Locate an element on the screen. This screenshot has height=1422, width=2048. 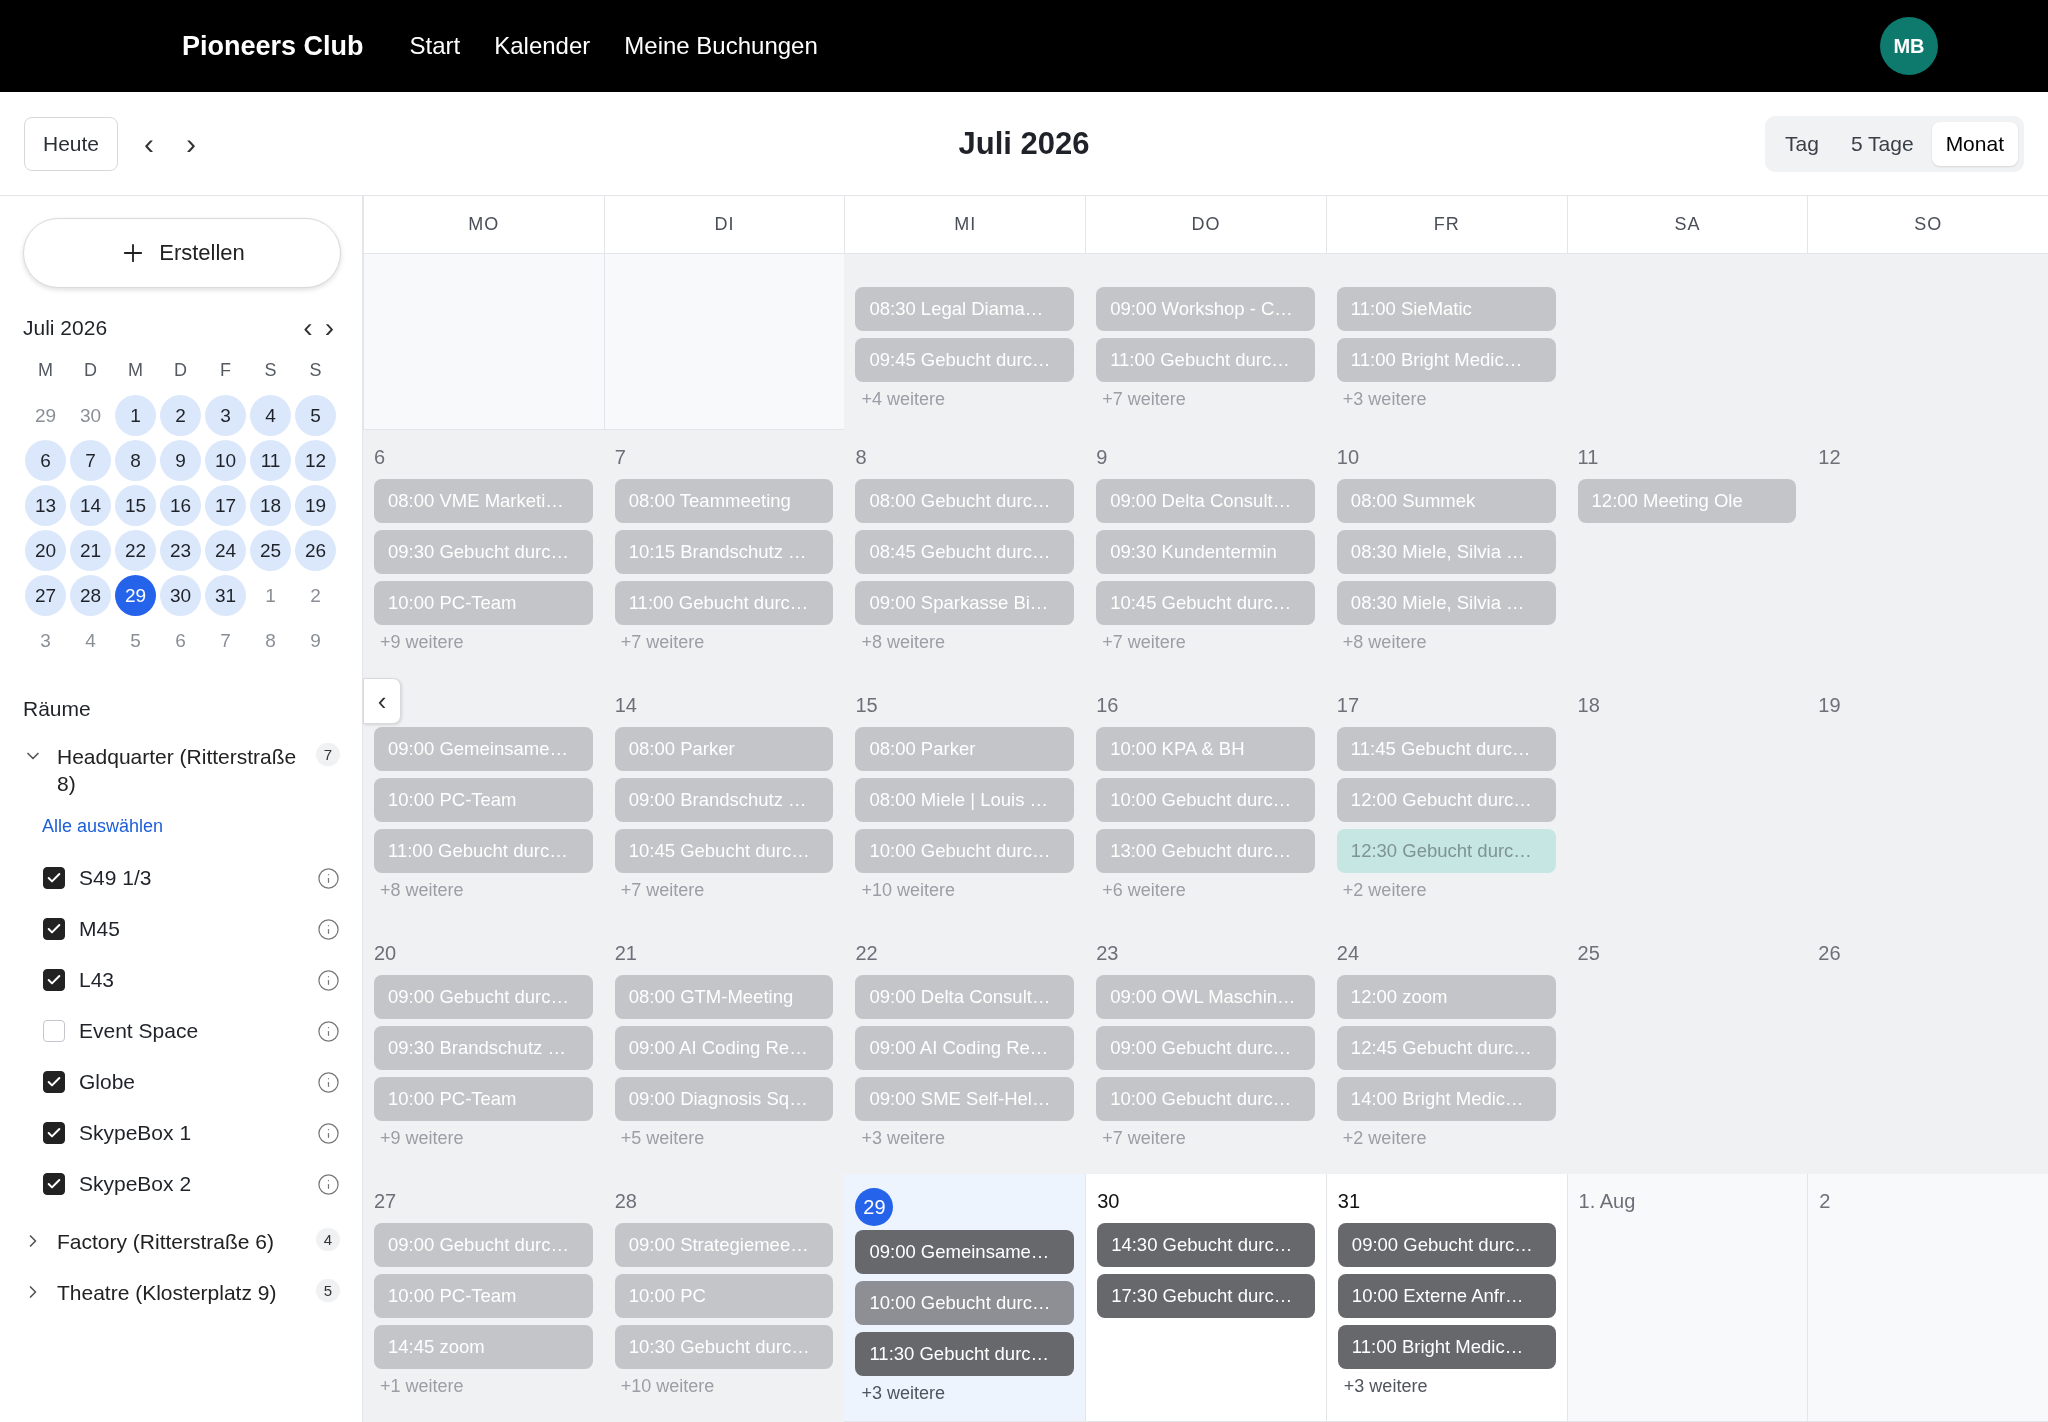
event-chip: 12:00 zoom is located at coordinates (1446, 997).